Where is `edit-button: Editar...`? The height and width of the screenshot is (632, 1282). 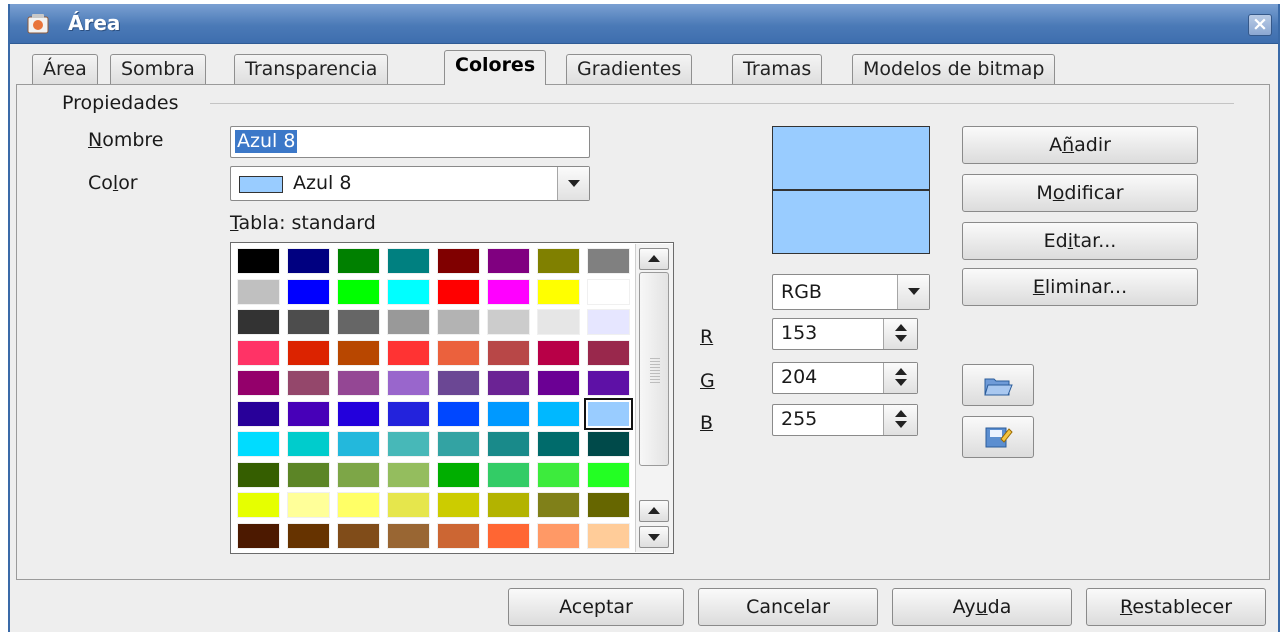
edit-button: Editar... is located at coordinates (1080, 241).